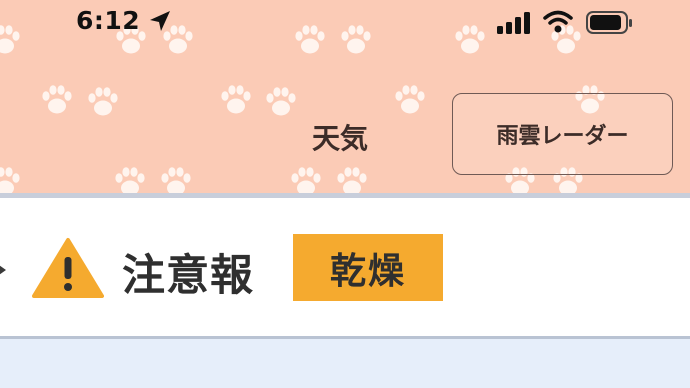 The image size is (690, 388). What do you see at coordinates (368, 267) in the screenshot?
I see `alert-type-badge: 乾燥` at bounding box center [368, 267].